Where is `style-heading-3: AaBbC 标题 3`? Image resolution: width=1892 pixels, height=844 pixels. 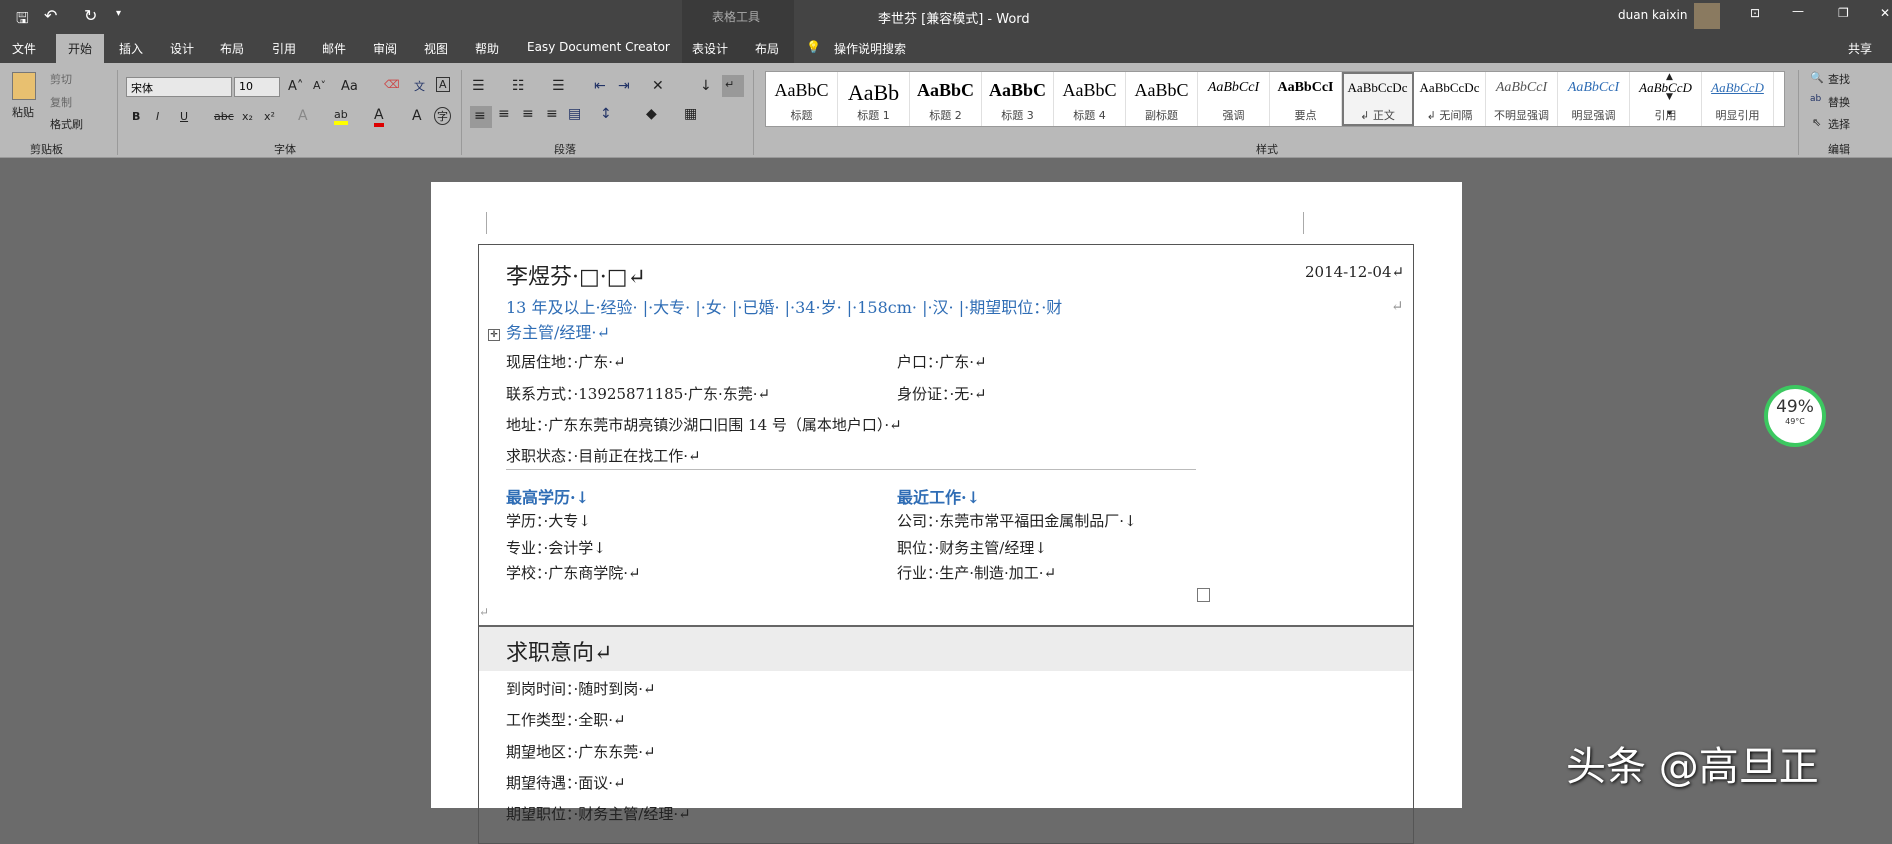 style-heading-3: AaBbC 标题 3 is located at coordinates (1018, 99).